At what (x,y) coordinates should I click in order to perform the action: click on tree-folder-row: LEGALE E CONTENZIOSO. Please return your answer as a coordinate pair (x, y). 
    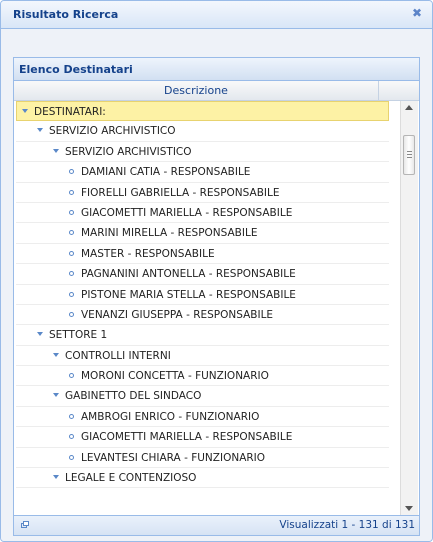
    Looking at the image, I should click on (202, 478).